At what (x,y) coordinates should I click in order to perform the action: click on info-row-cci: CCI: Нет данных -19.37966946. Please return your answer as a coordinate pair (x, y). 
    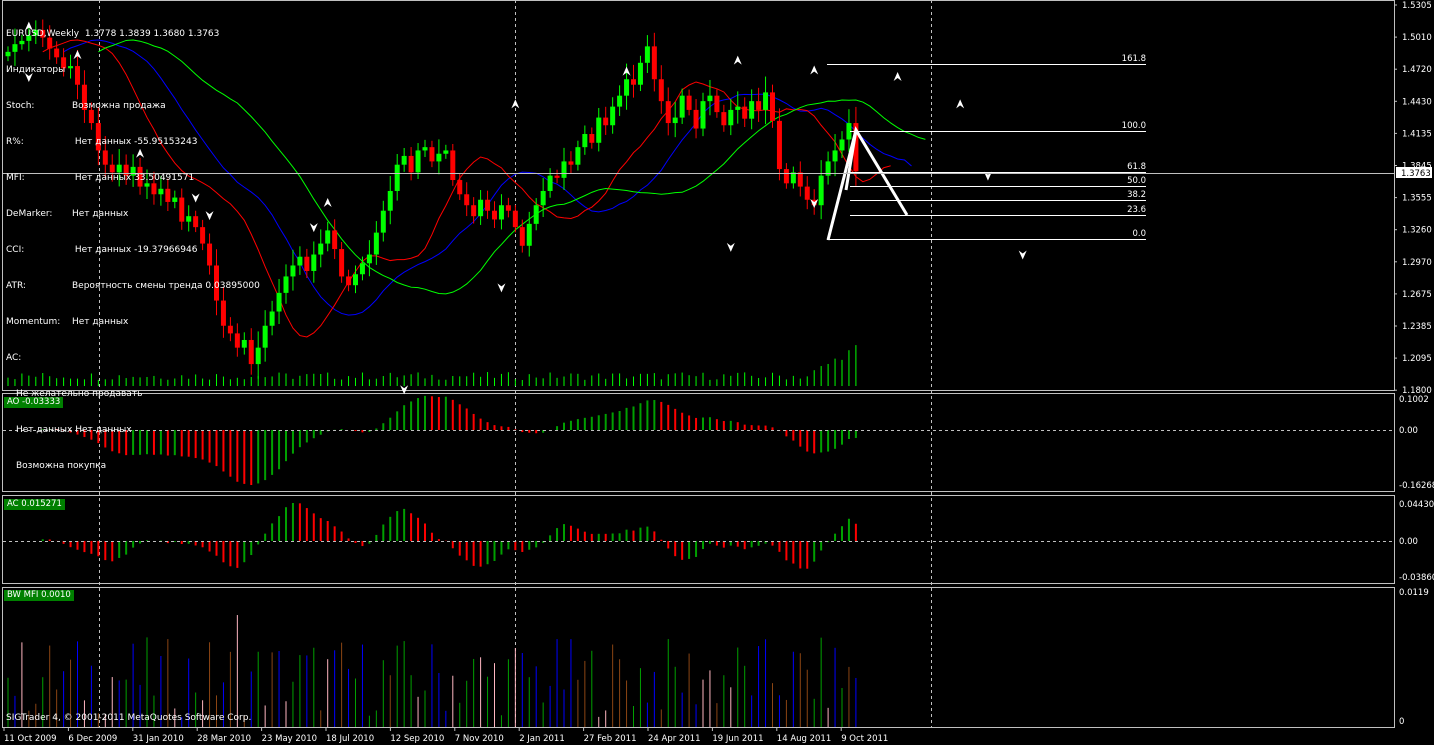
    Looking at the image, I should click on (102, 250).